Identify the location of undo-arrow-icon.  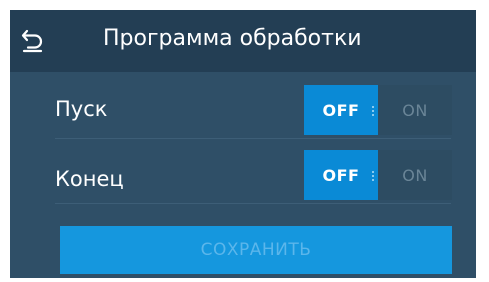
(32, 41).